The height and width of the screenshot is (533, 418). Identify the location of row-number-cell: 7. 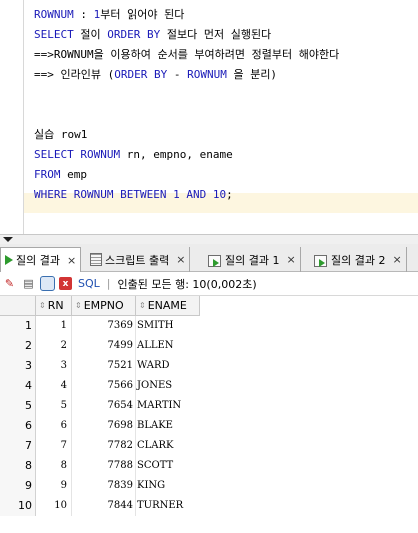
(18, 446).